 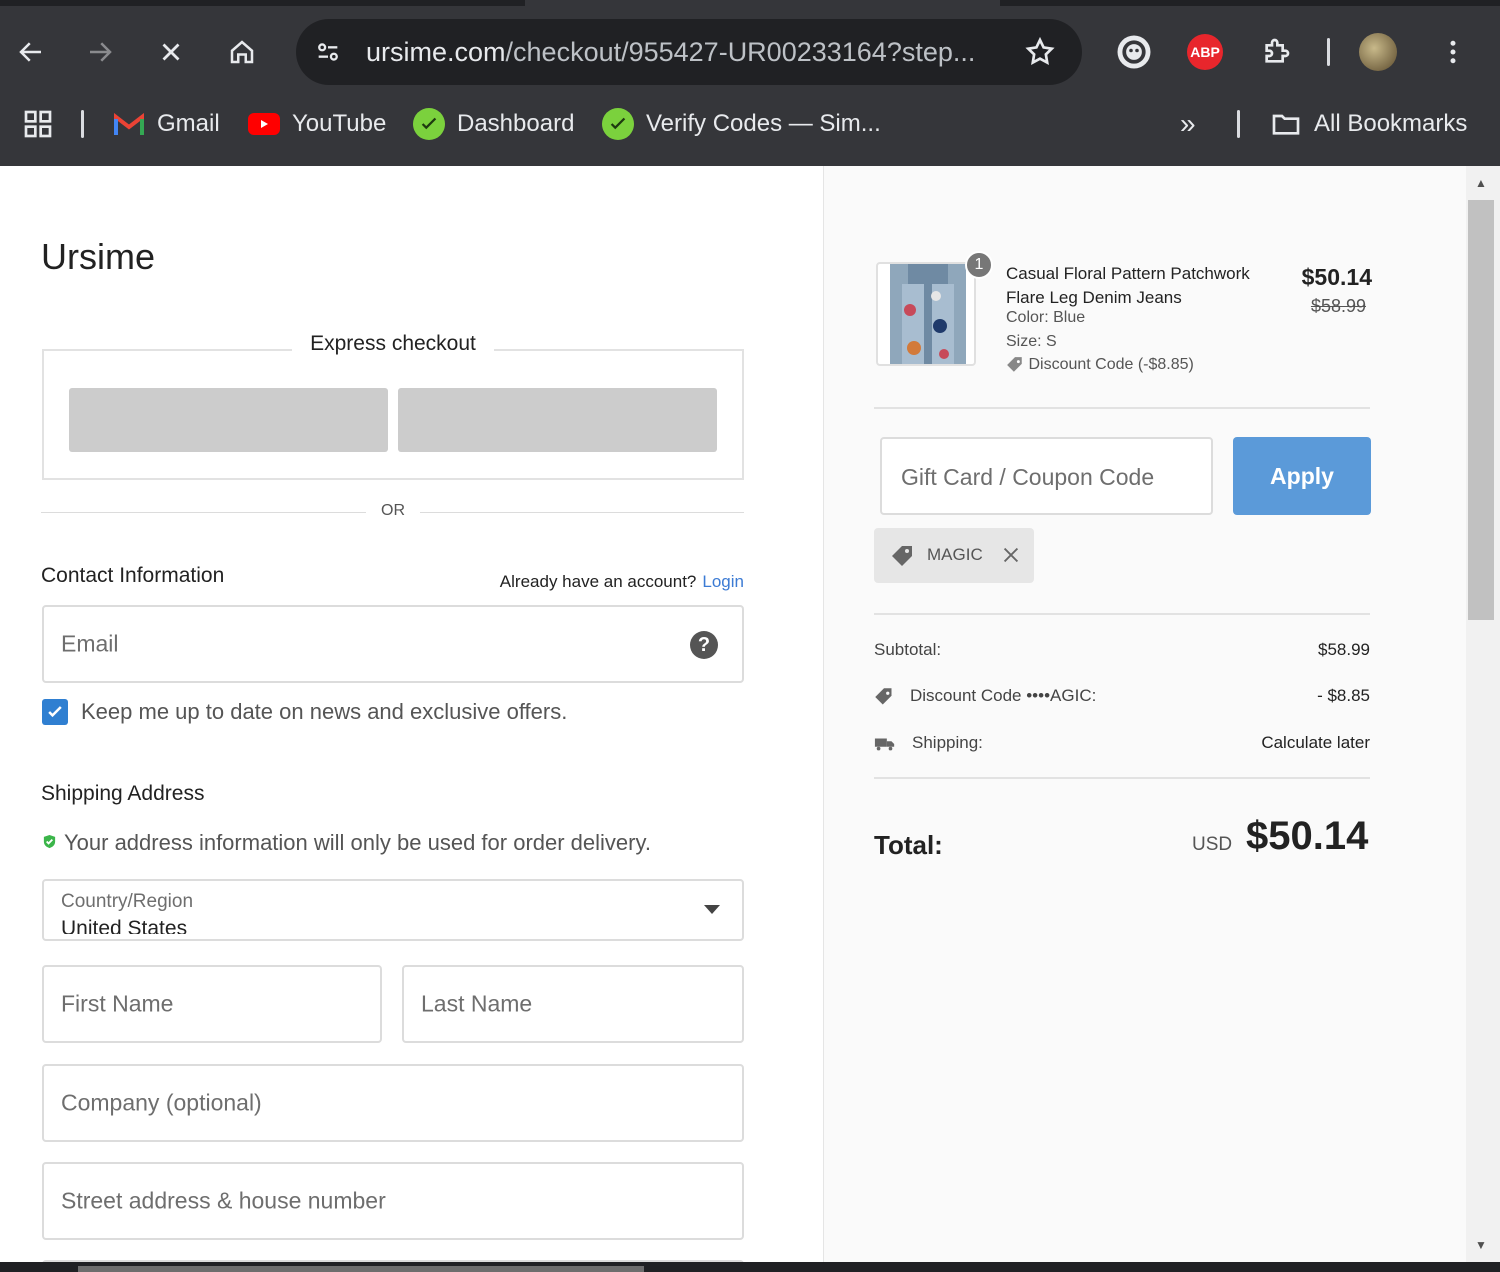 I want to click on total-label: Total:, so click(x=908, y=845).